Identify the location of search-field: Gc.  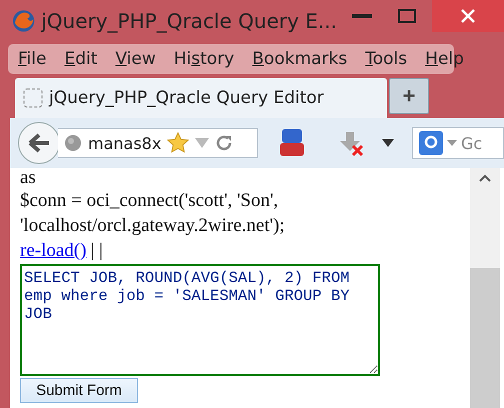
(458, 143).